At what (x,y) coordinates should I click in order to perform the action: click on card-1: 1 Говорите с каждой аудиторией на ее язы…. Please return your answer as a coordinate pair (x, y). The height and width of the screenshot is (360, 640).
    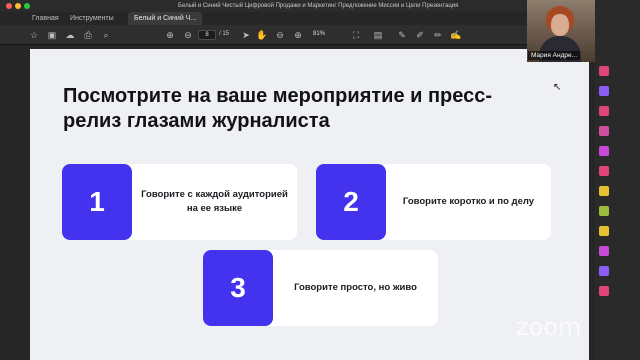
    Looking at the image, I should click on (179, 202).